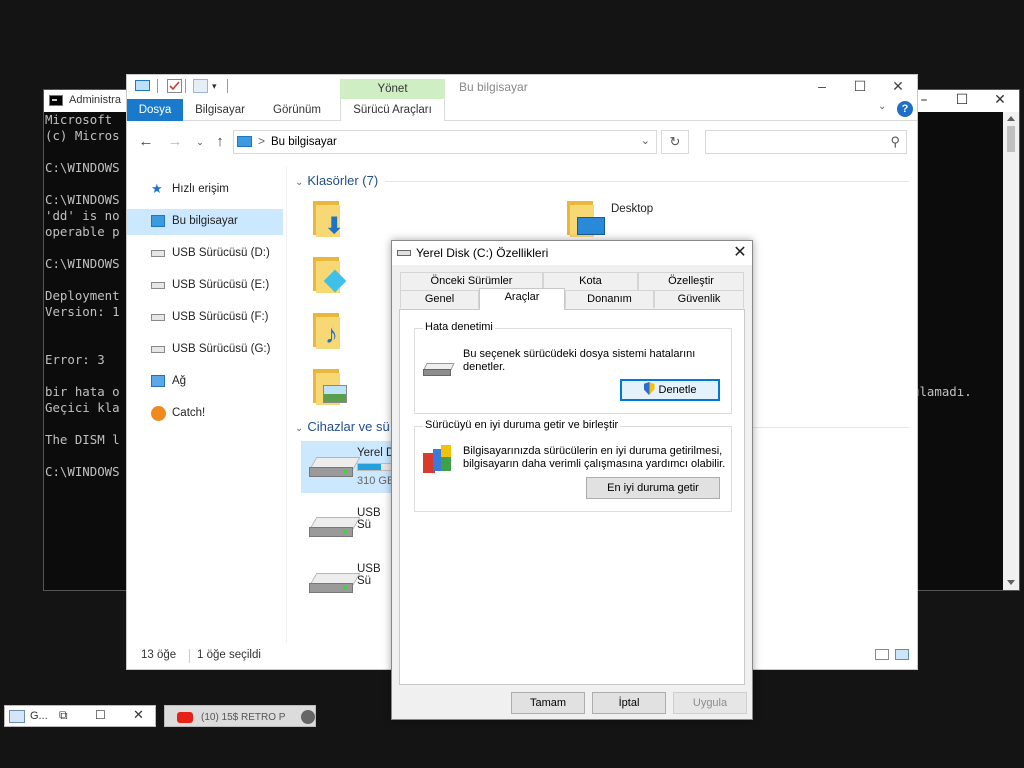  What do you see at coordinates (220, 110) in the screenshot?
I see `tab-computer: Bilgisayar` at bounding box center [220, 110].